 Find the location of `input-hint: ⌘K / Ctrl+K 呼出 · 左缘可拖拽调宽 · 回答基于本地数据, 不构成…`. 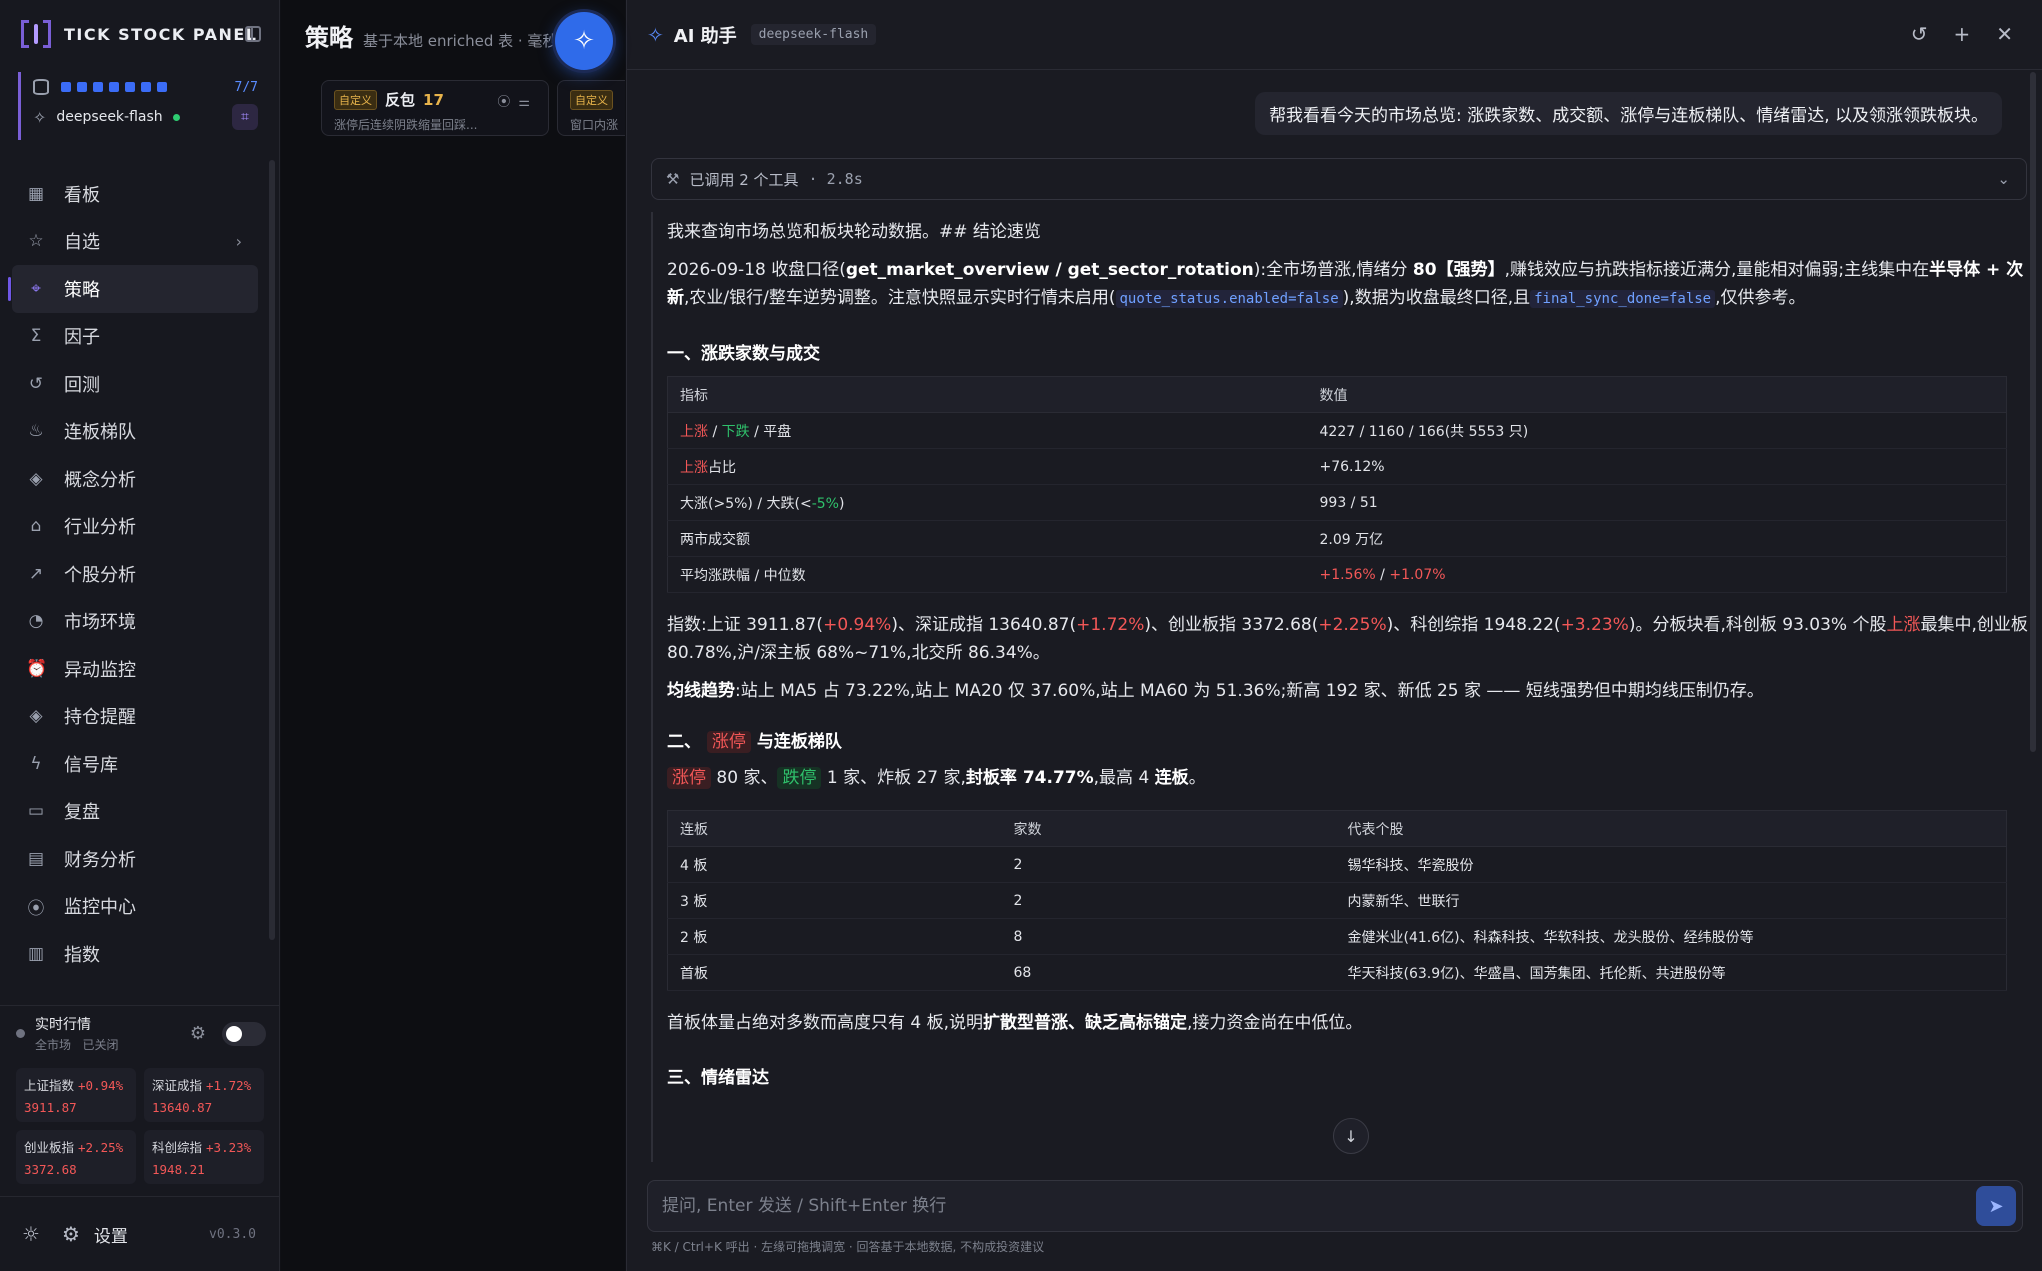

input-hint: ⌘K / Ctrl+K 呼出 · 左缘可拖拽调宽 · 回答基于本地数据, 不构成… is located at coordinates (848, 1247).